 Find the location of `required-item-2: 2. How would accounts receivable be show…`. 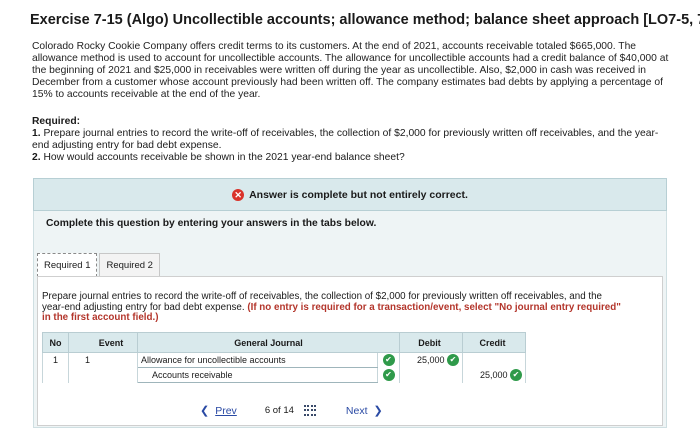

required-item-2: 2. How would accounts receivable be show… is located at coordinates (352, 158).